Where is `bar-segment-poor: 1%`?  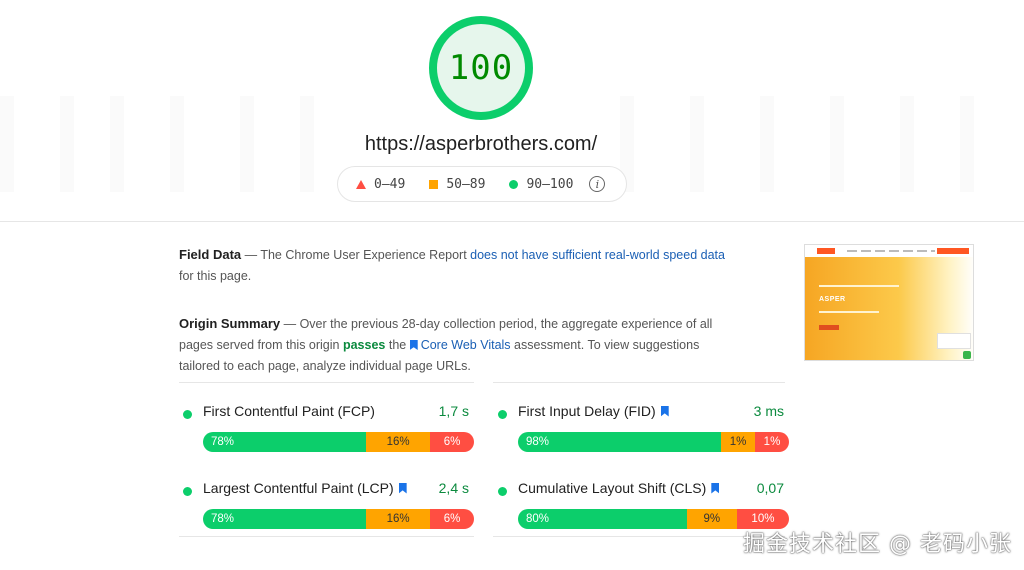 bar-segment-poor: 1% is located at coordinates (772, 442).